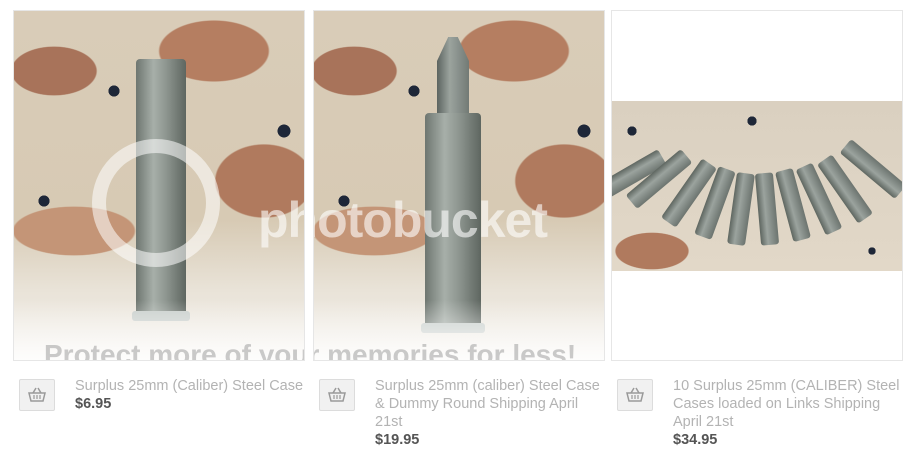 The height and width of the screenshot is (473, 915). I want to click on product-price: $19.95, so click(397, 440).